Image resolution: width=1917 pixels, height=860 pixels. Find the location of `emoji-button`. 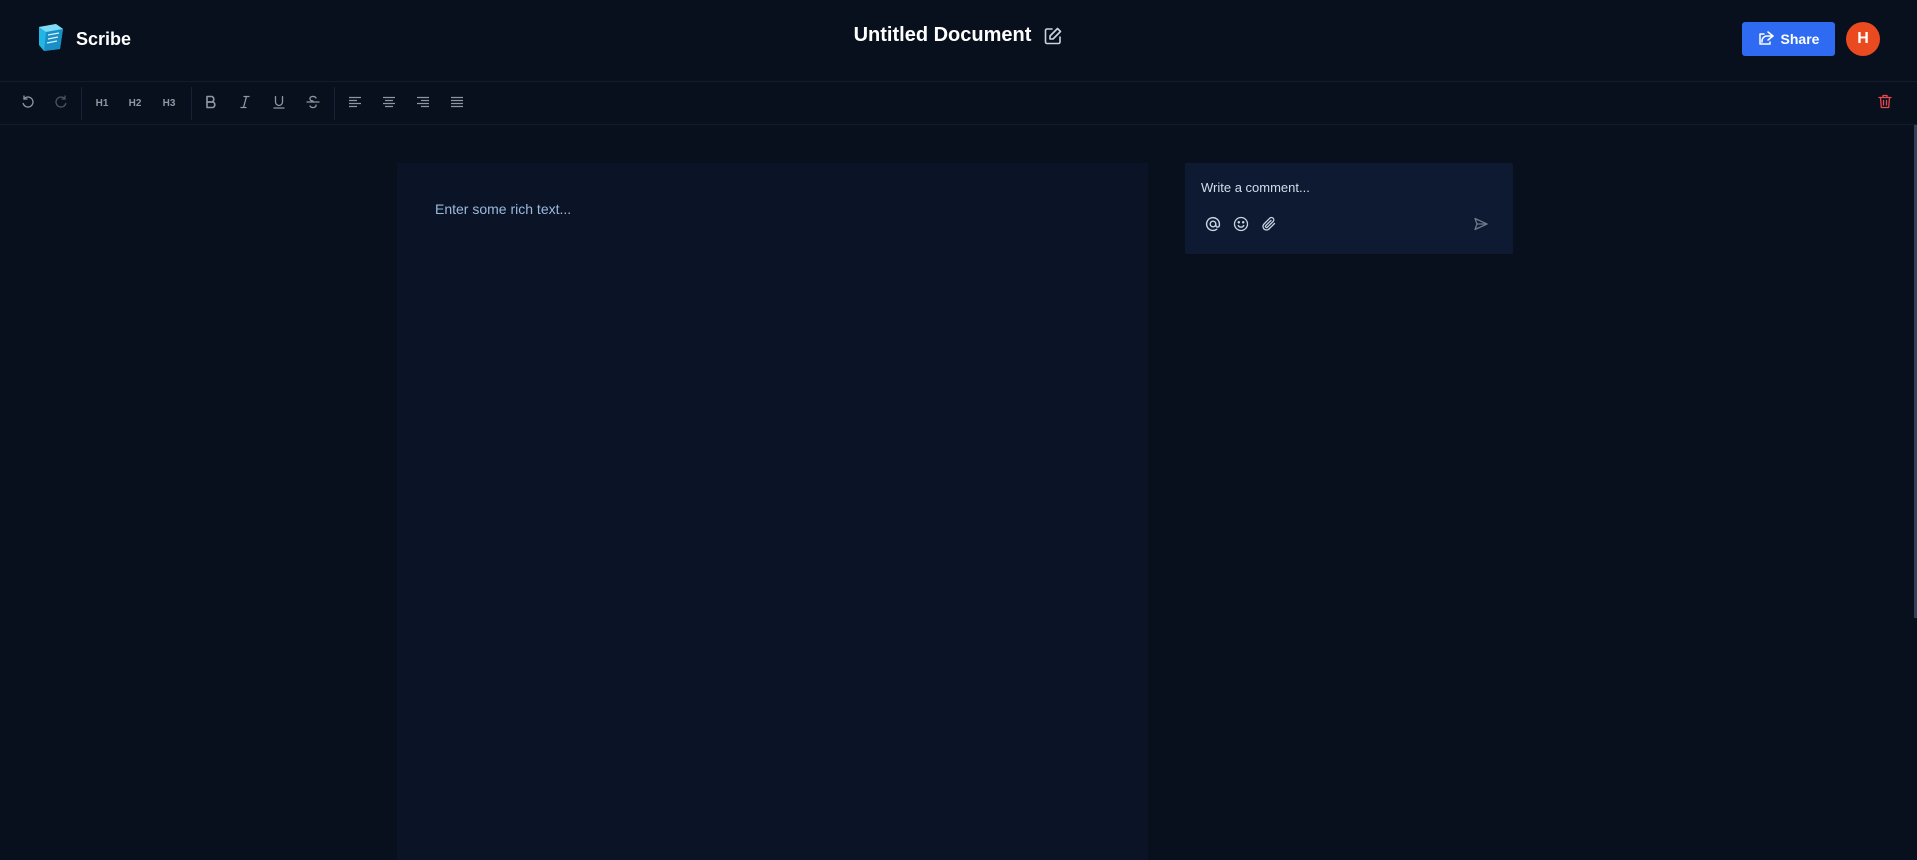

emoji-button is located at coordinates (1241, 226).